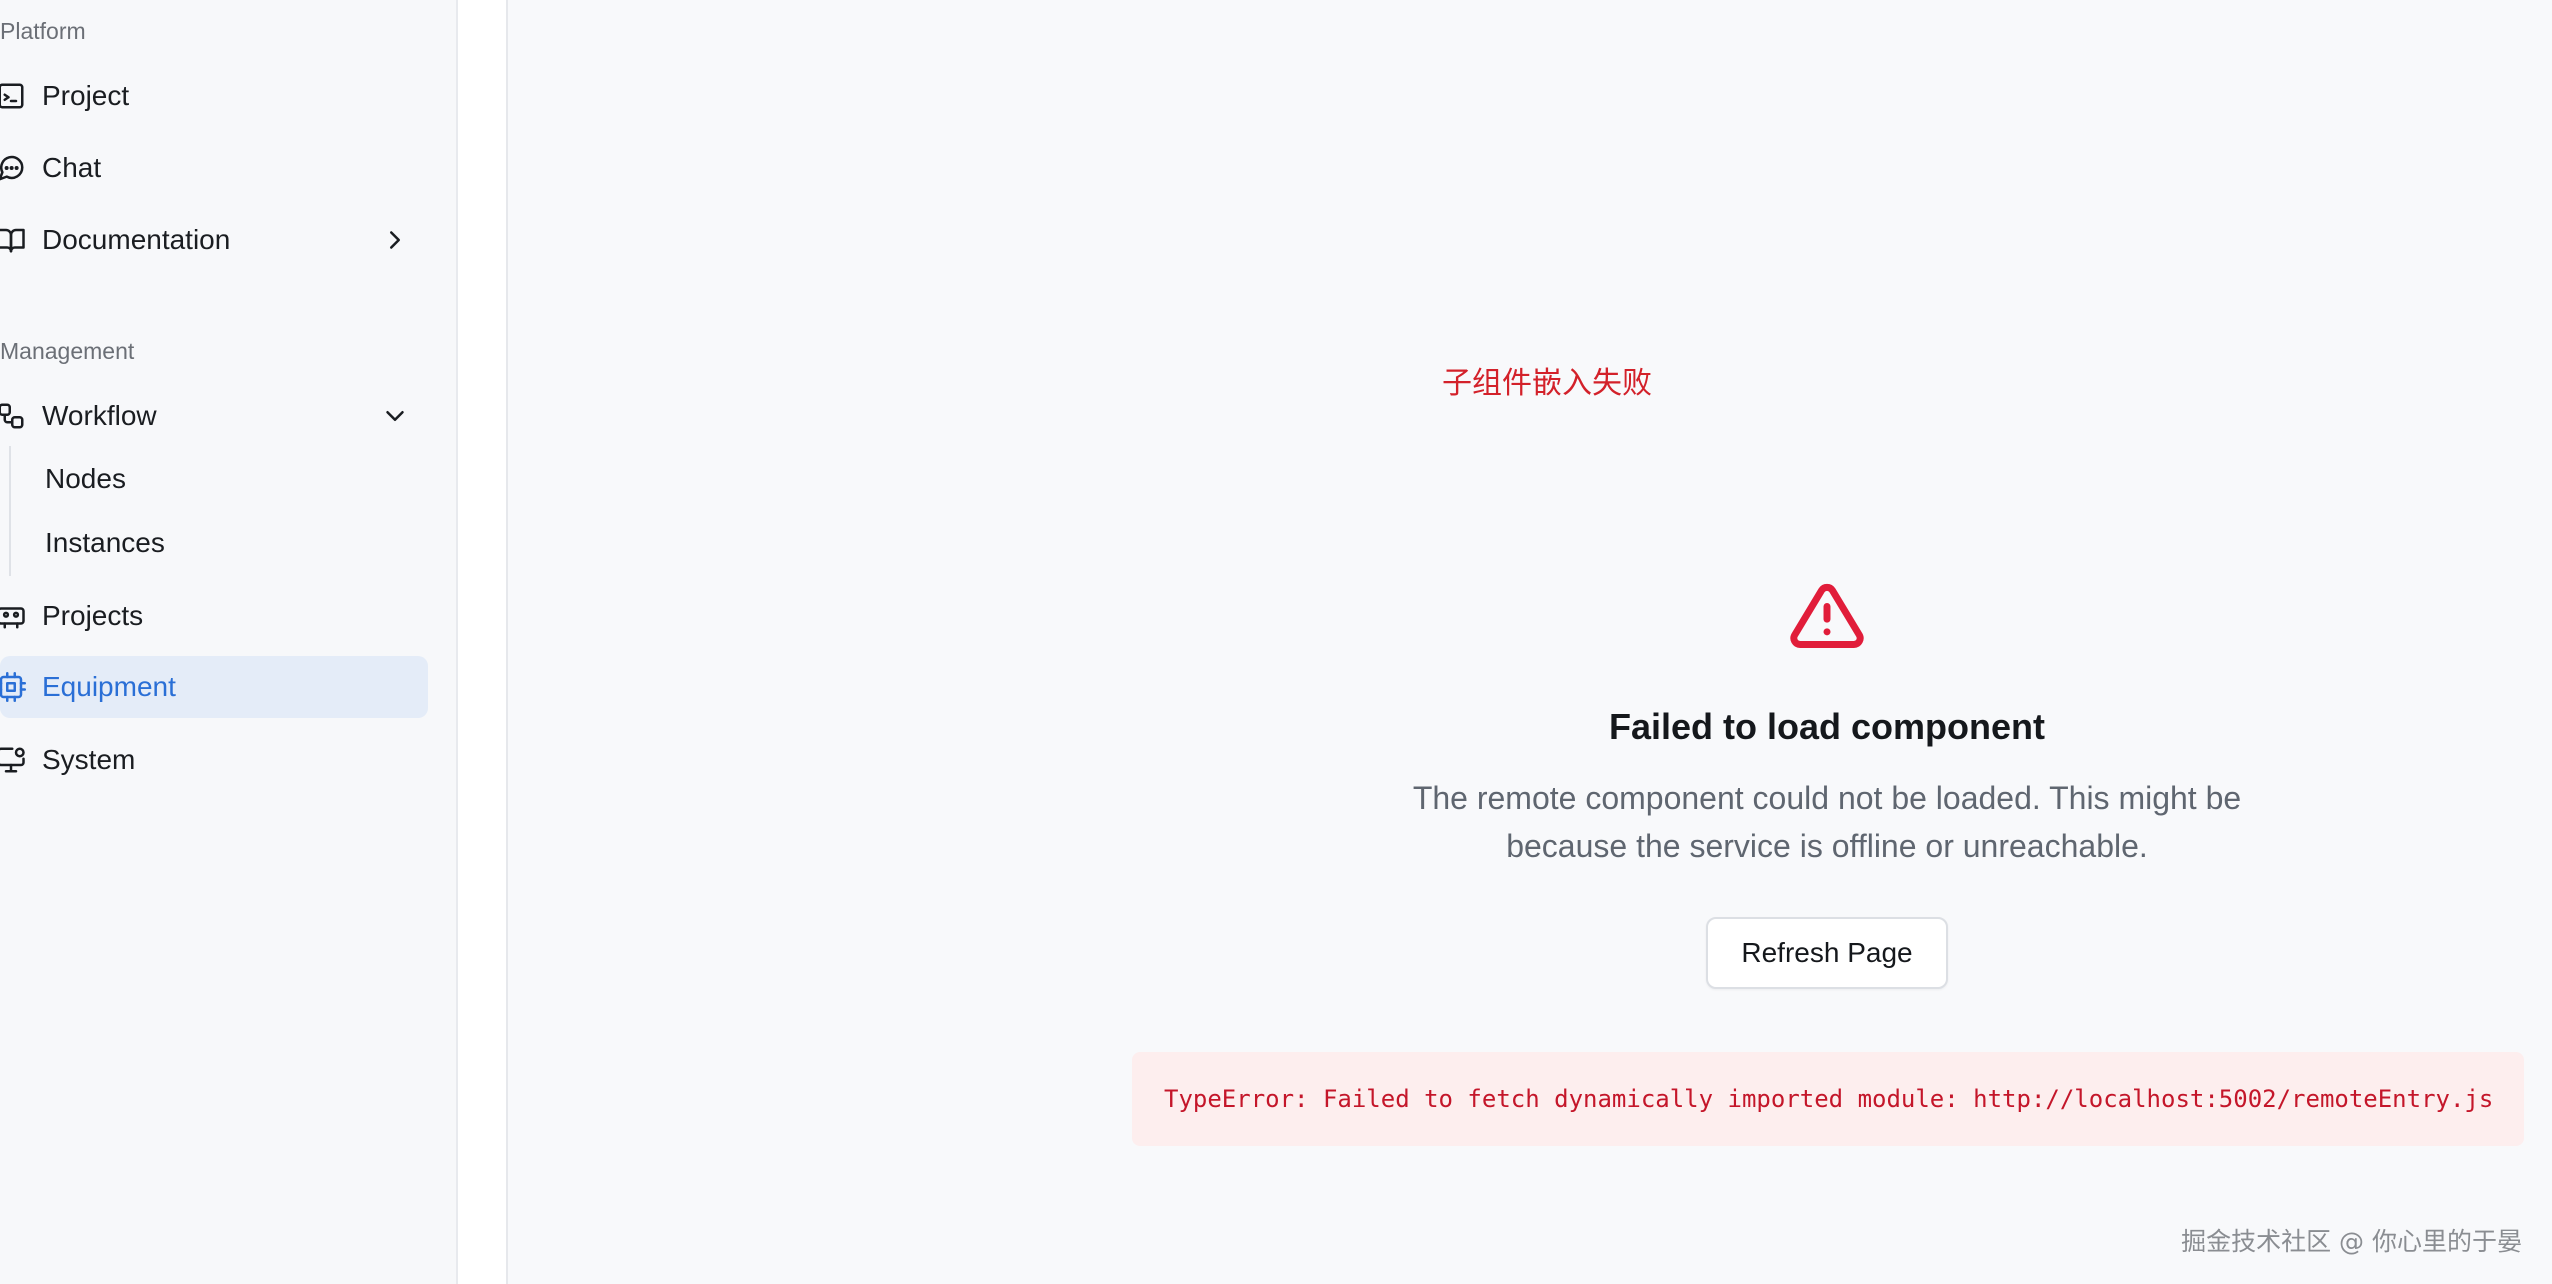  I want to click on content-gutter, so click(483, 642).